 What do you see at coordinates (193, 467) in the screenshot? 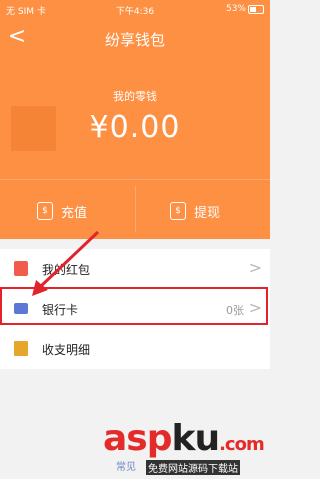
I see `watermark-caption: 免费网站源码下载站` at bounding box center [193, 467].